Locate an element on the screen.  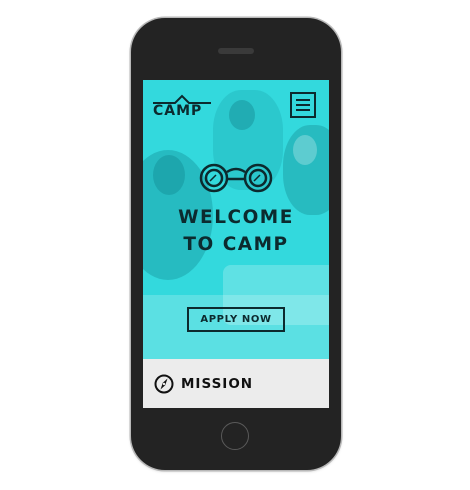
mission-label: MISSION is located at coordinates (217, 384).